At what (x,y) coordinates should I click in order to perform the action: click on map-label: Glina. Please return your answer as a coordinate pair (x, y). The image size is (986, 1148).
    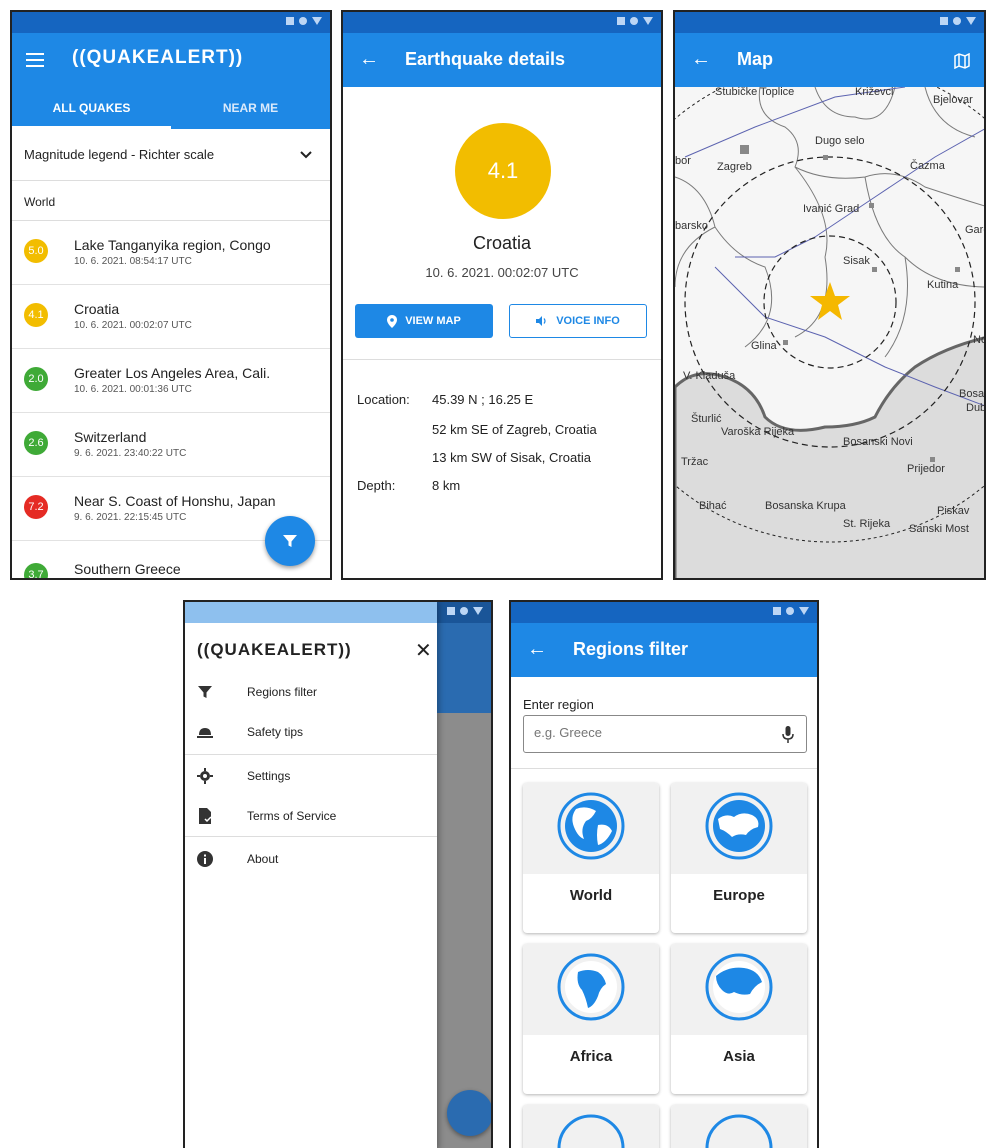
    Looking at the image, I should click on (764, 346).